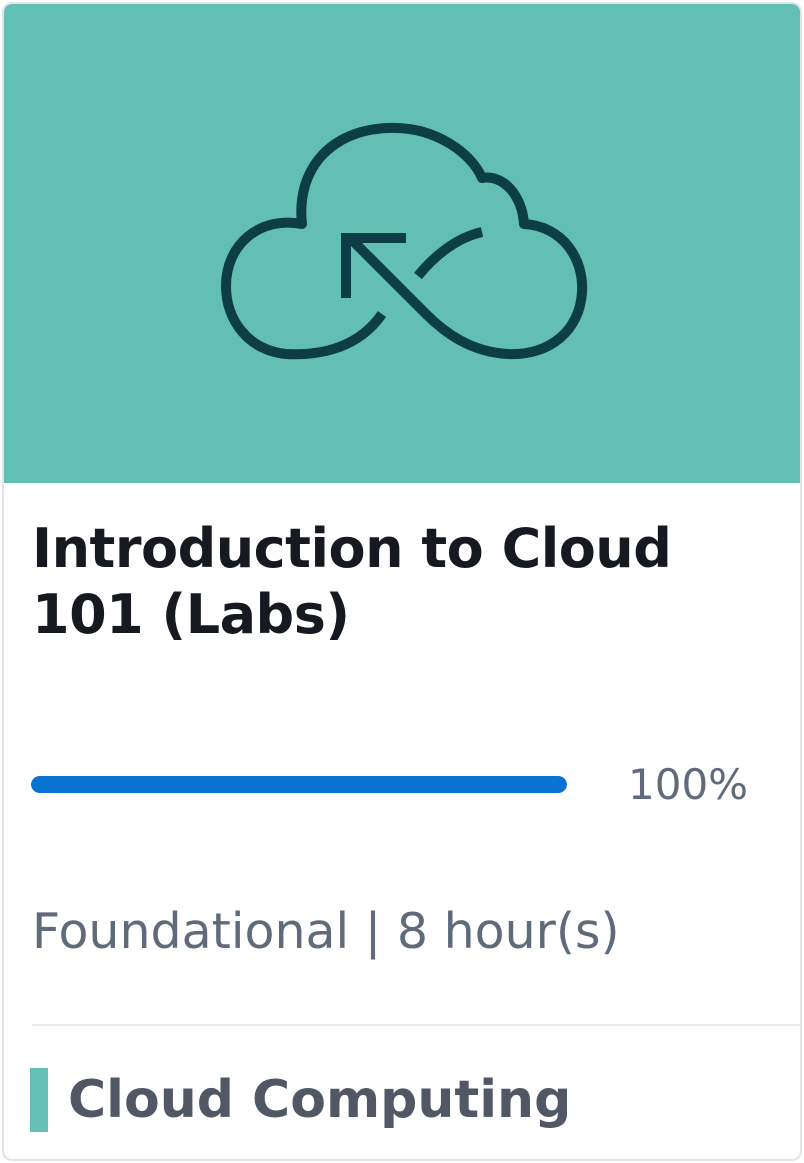 Image resolution: width=804 pixels, height=1163 pixels. I want to click on divider, so click(416, 1025).